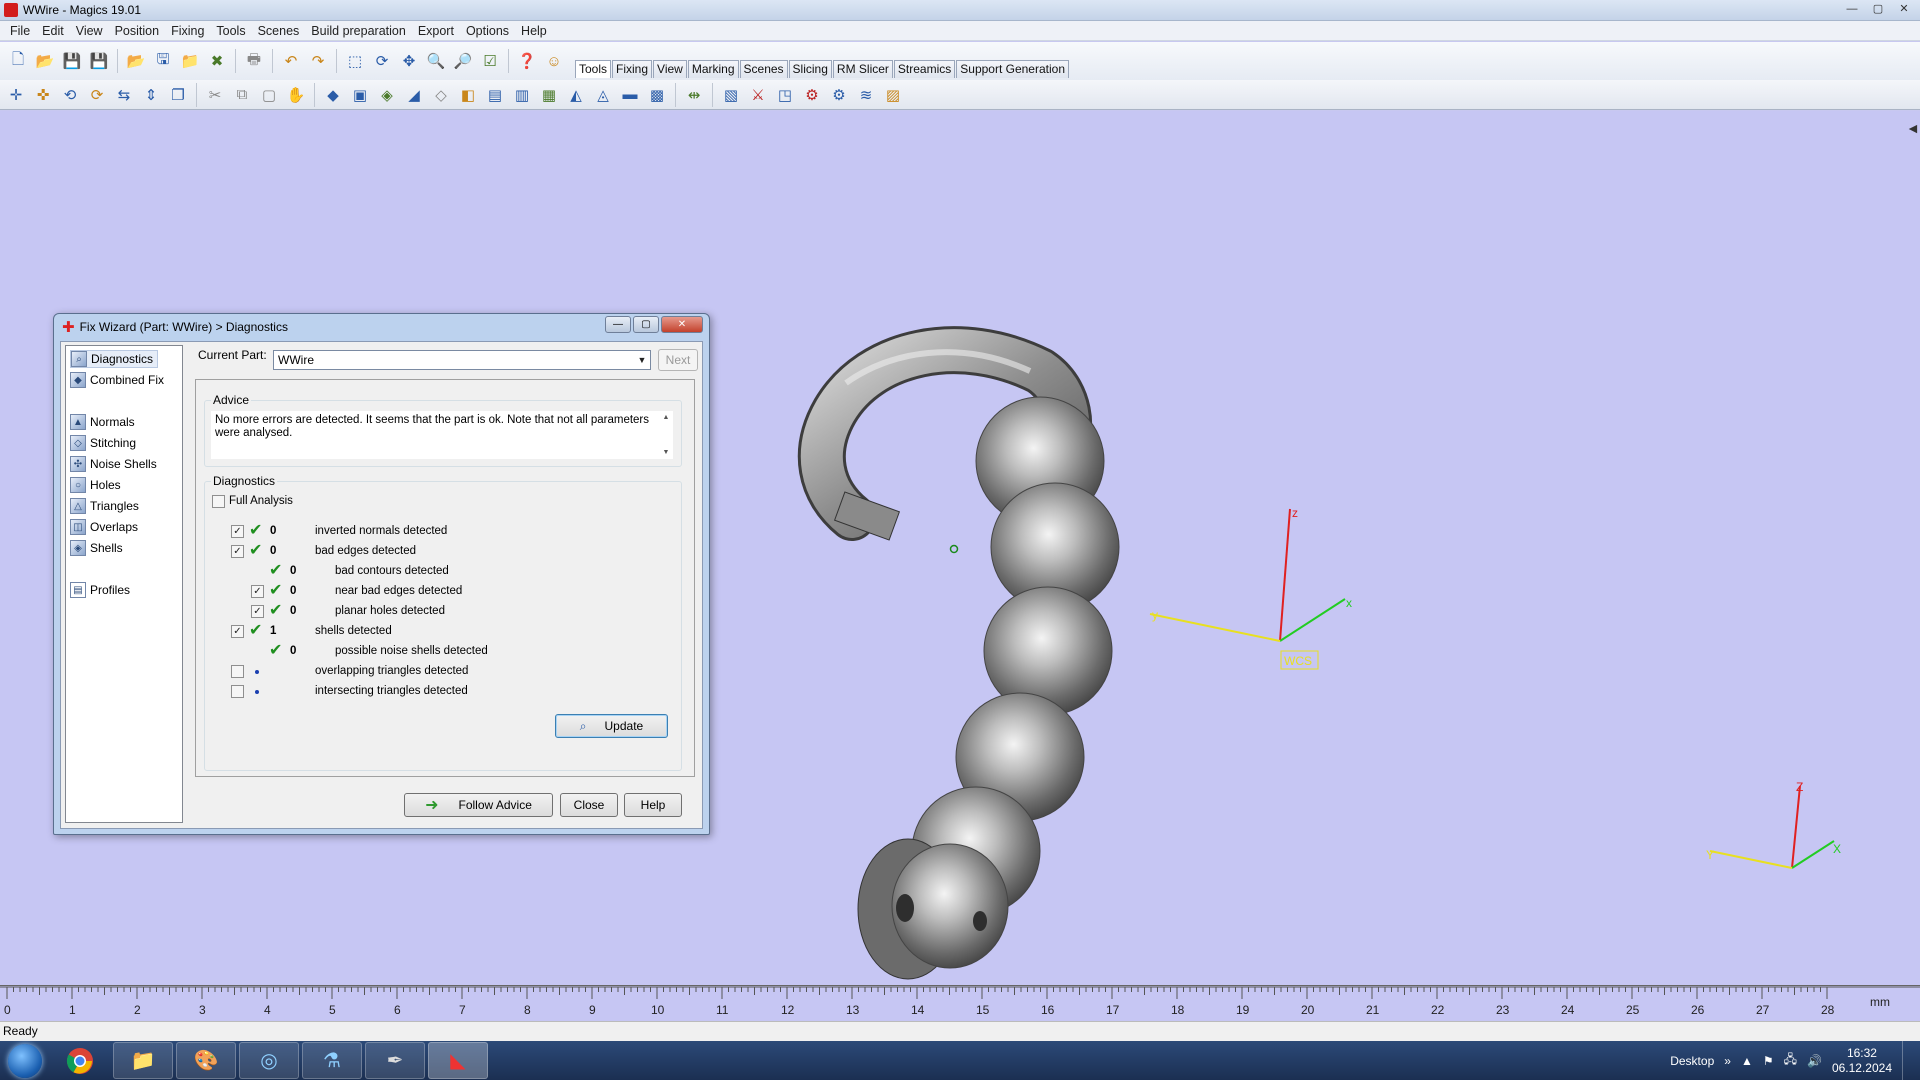  I want to click on parcel-icon: ▨, so click(893, 95).